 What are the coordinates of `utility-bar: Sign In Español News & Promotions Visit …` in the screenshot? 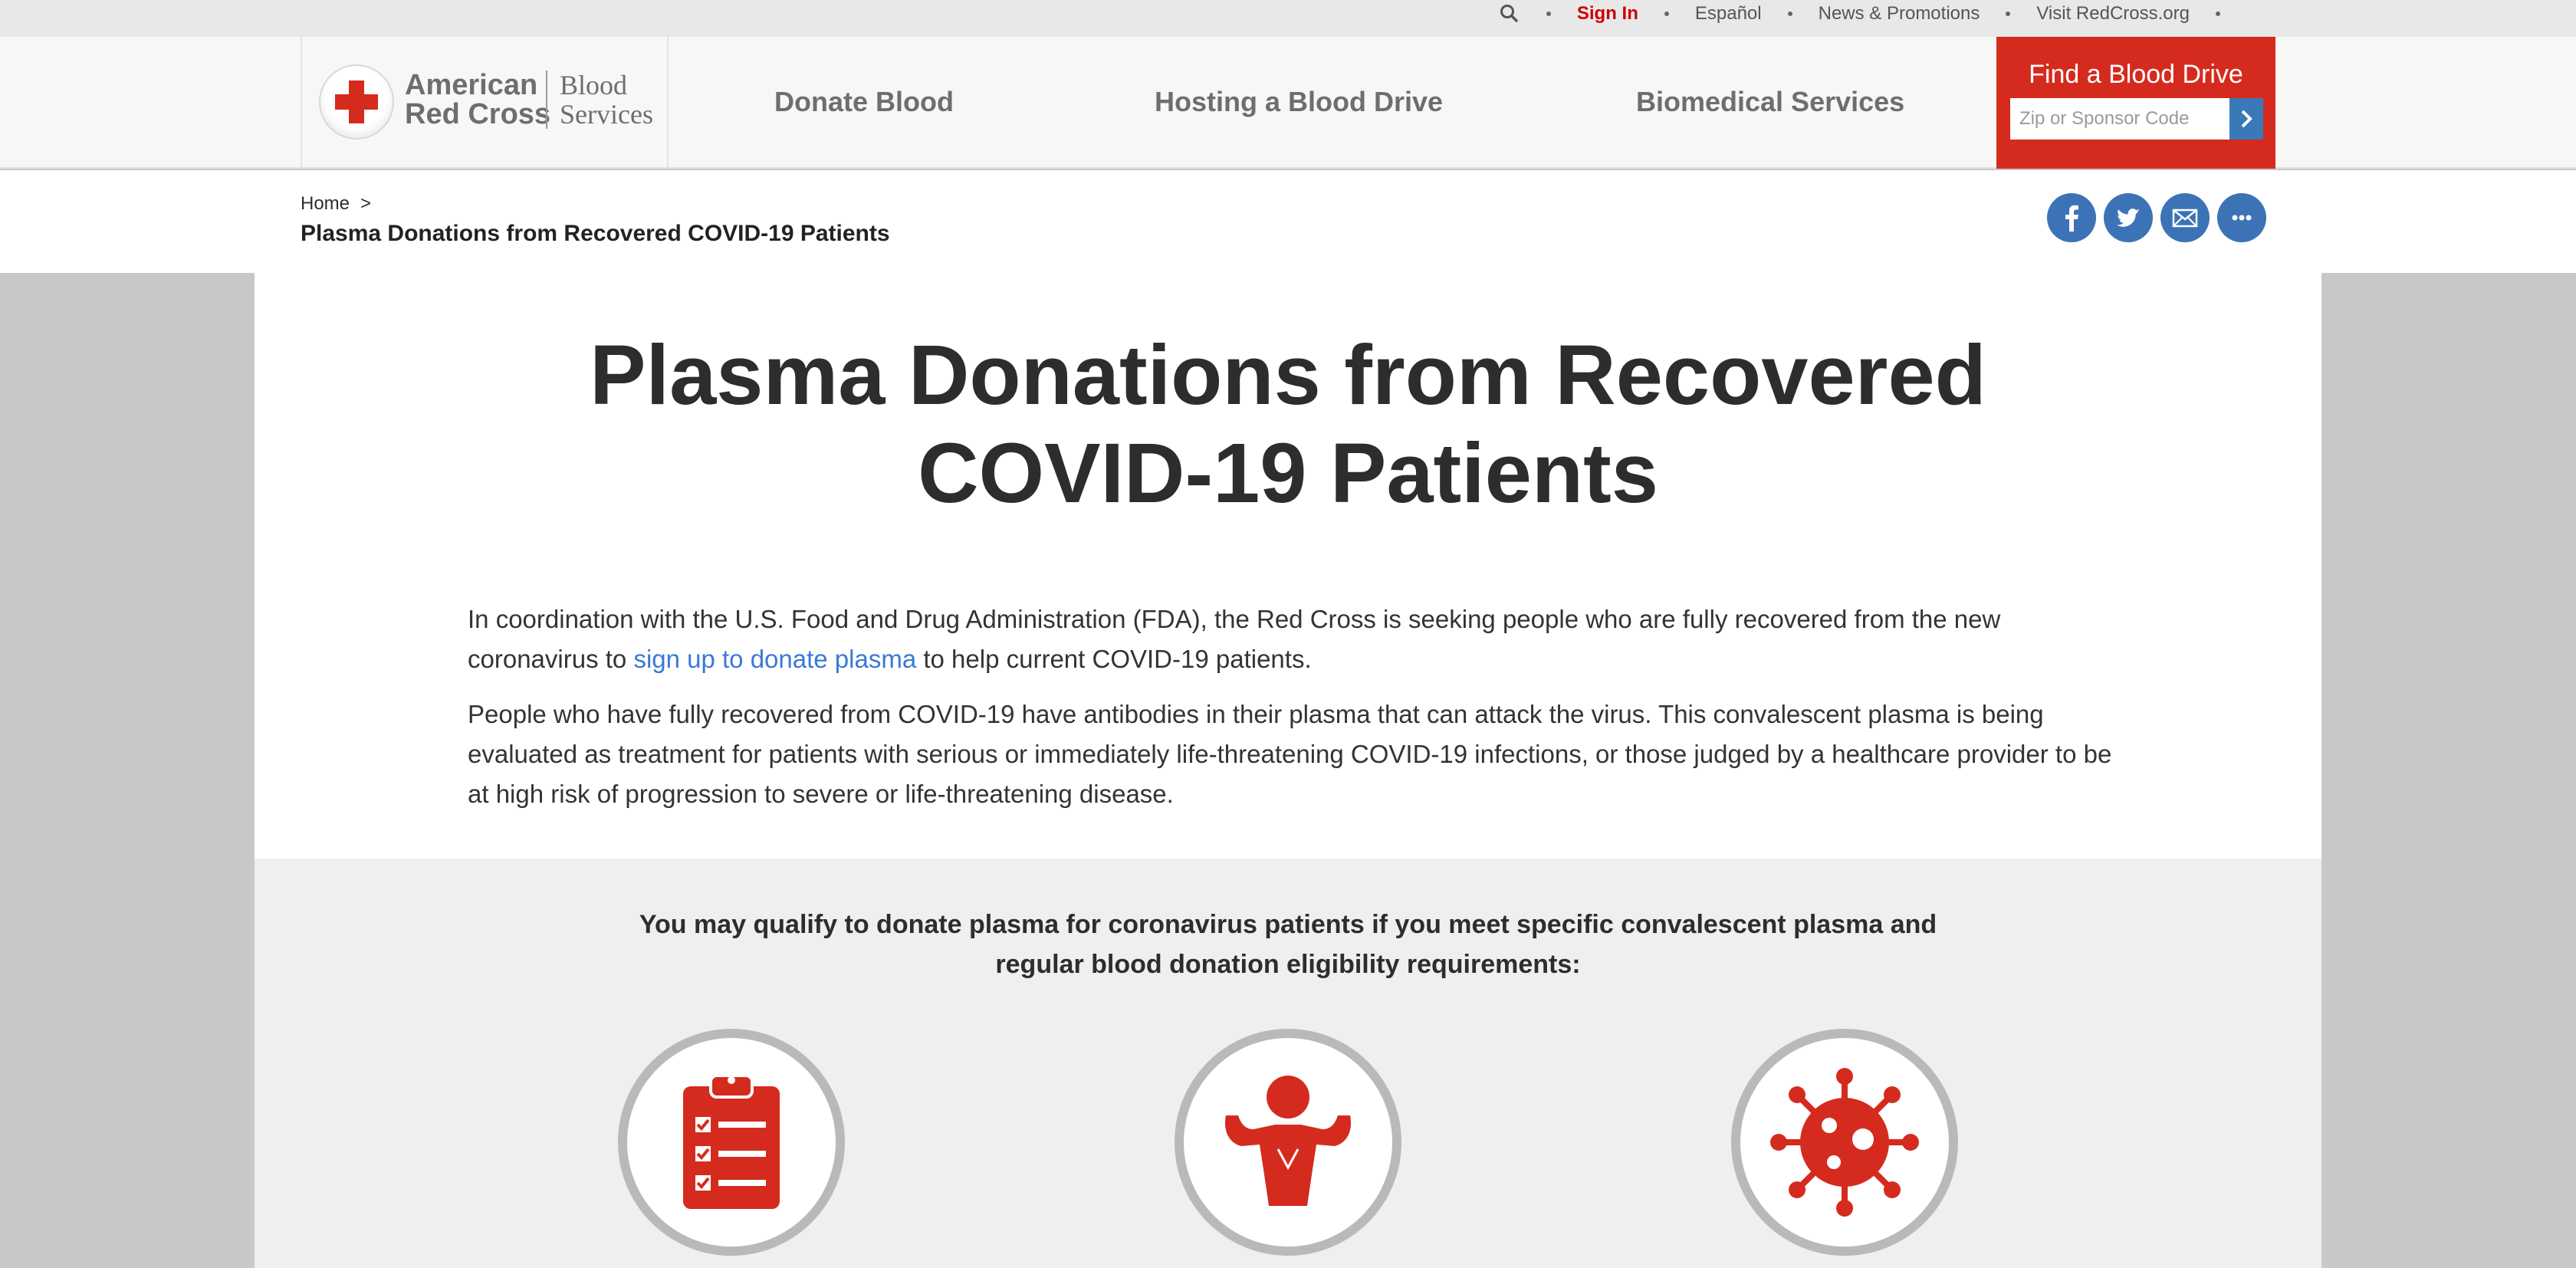 It's located at (1288, 18).